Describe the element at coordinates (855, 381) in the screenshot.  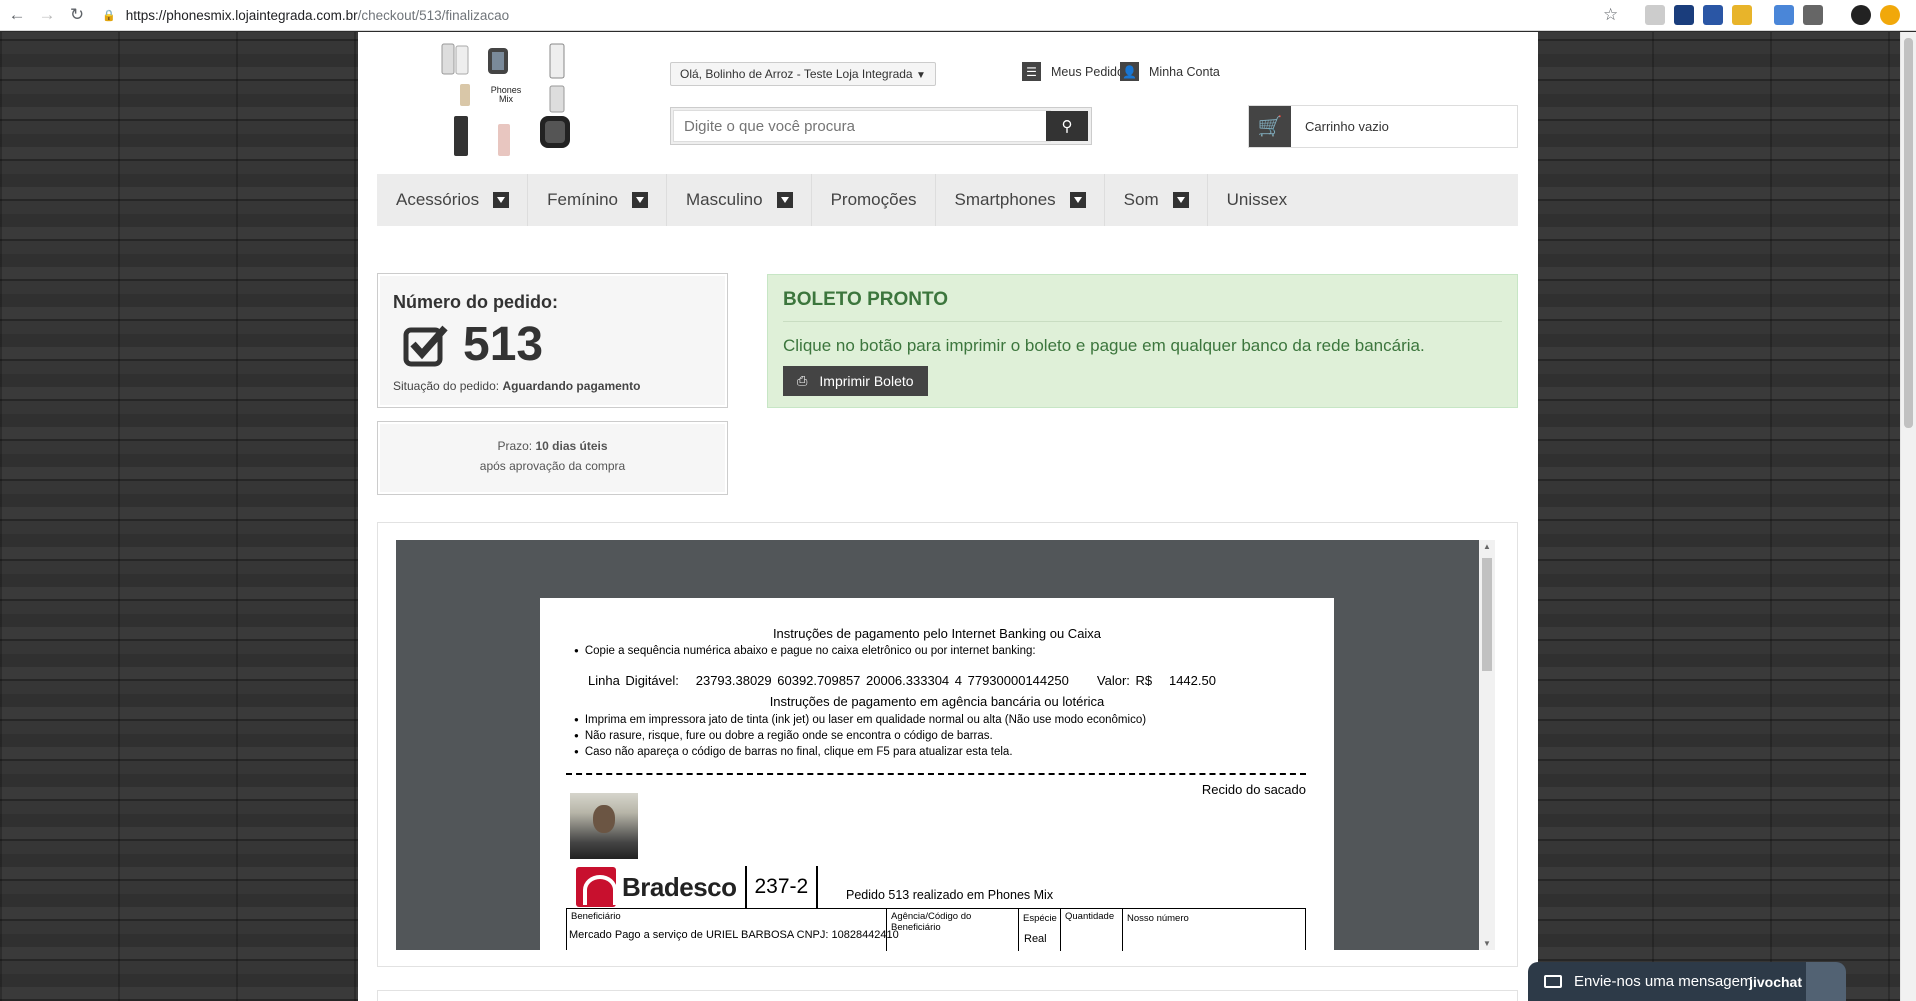
I see `print-boleto-button: ⎙ Imprimir Boleto` at that location.